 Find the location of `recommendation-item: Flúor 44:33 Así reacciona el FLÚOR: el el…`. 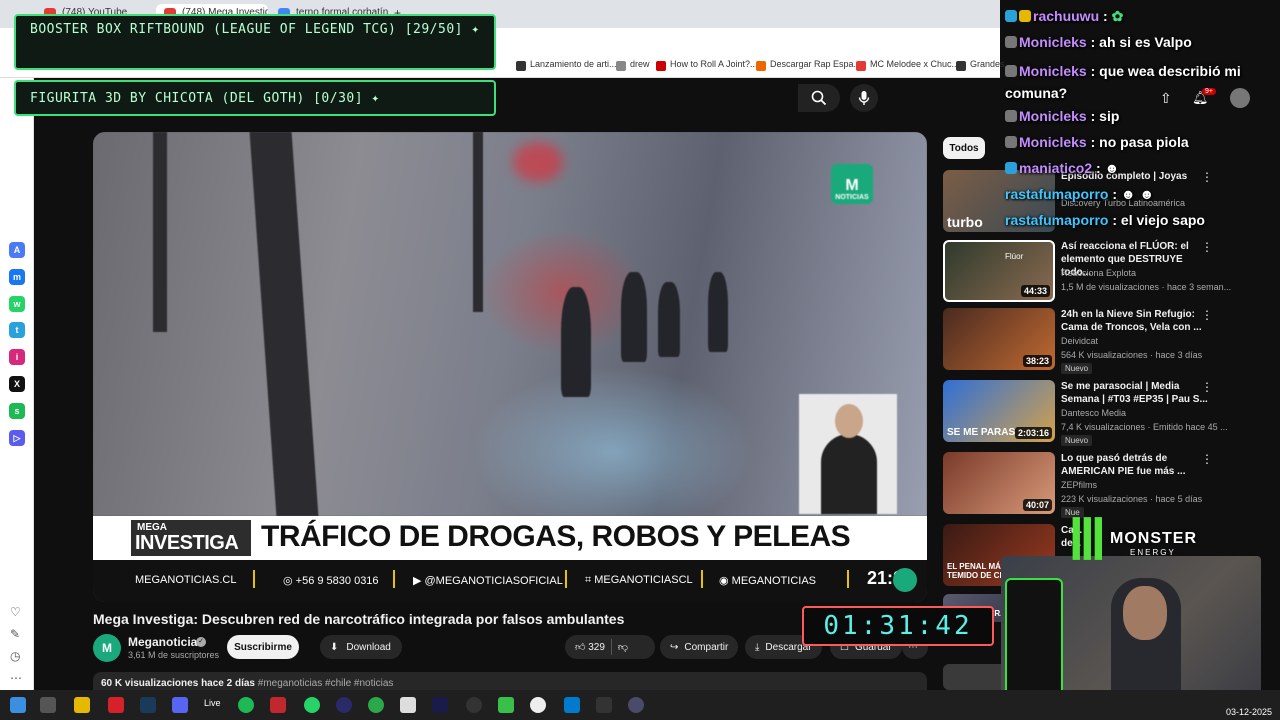

recommendation-item: Flúor 44:33 Así reacciona el FLÚOR: el el… is located at coordinates (1087, 272).